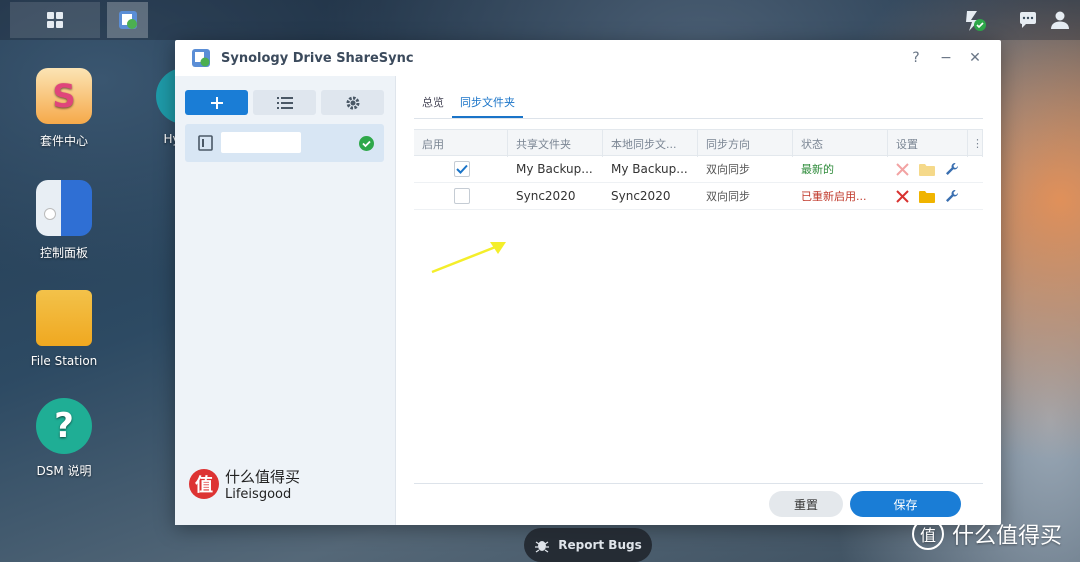  I want to click on table-row: My Backup... My Backup... 双向同步 最新的, so click(698, 169).